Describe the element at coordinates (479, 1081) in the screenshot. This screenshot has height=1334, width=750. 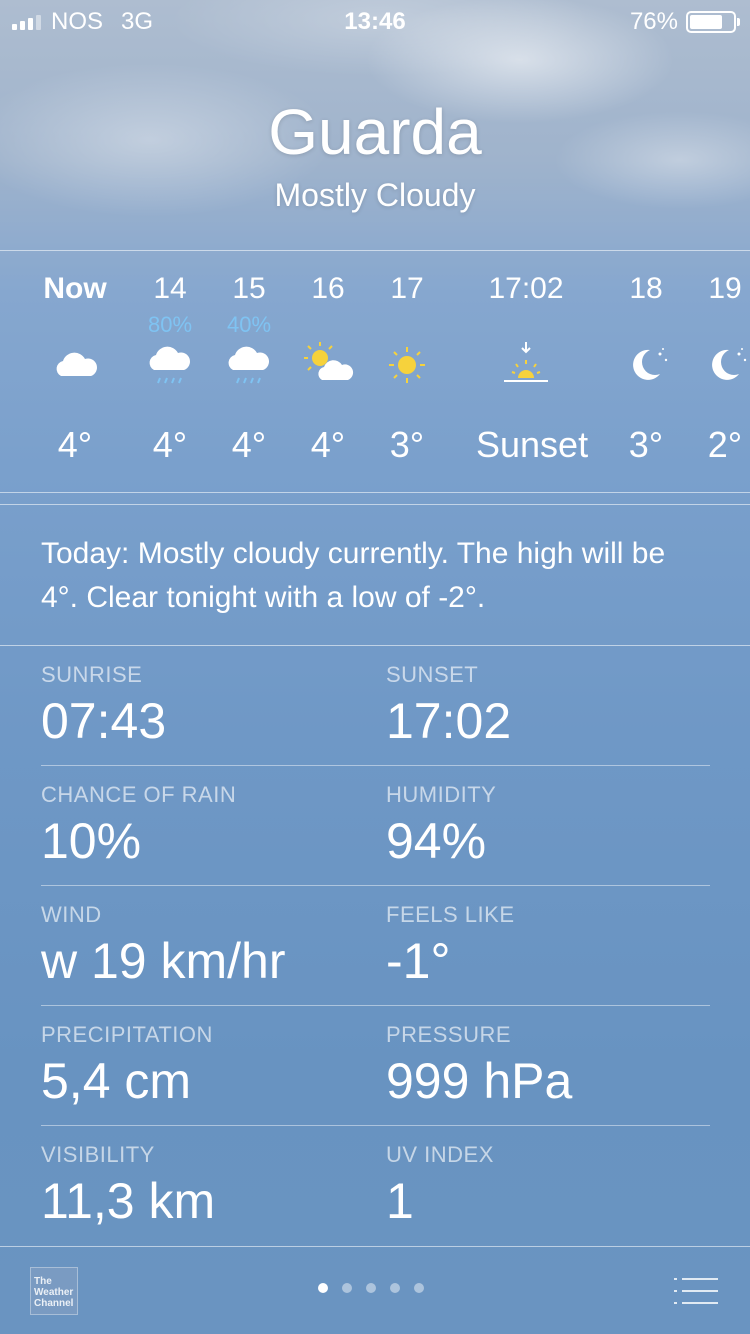
I see `detail-value: 999 hPa` at that location.